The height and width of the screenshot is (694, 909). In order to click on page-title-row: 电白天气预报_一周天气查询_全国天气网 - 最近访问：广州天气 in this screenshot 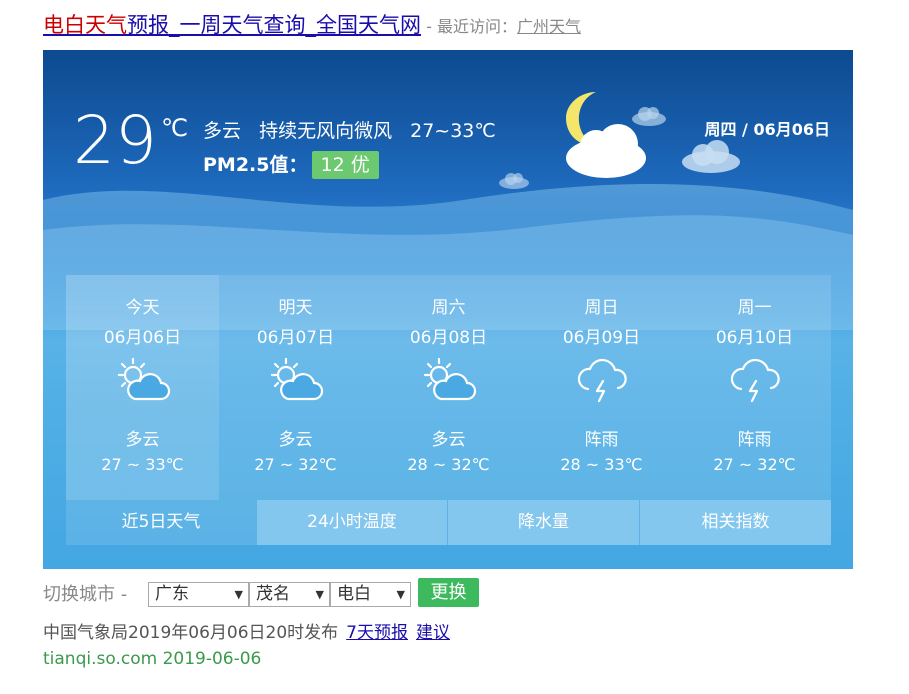, I will do `click(312, 25)`.